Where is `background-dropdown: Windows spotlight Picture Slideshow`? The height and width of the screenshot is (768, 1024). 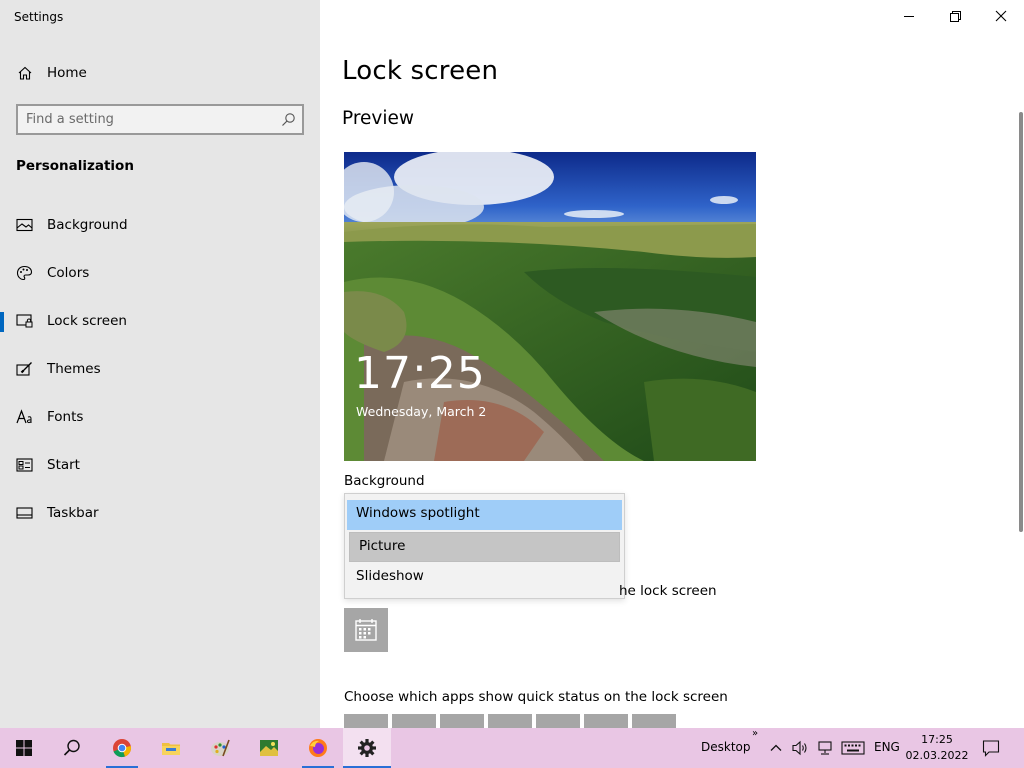 background-dropdown: Windows spotlight Picture Slideshow is located at coordinates (484, 546).